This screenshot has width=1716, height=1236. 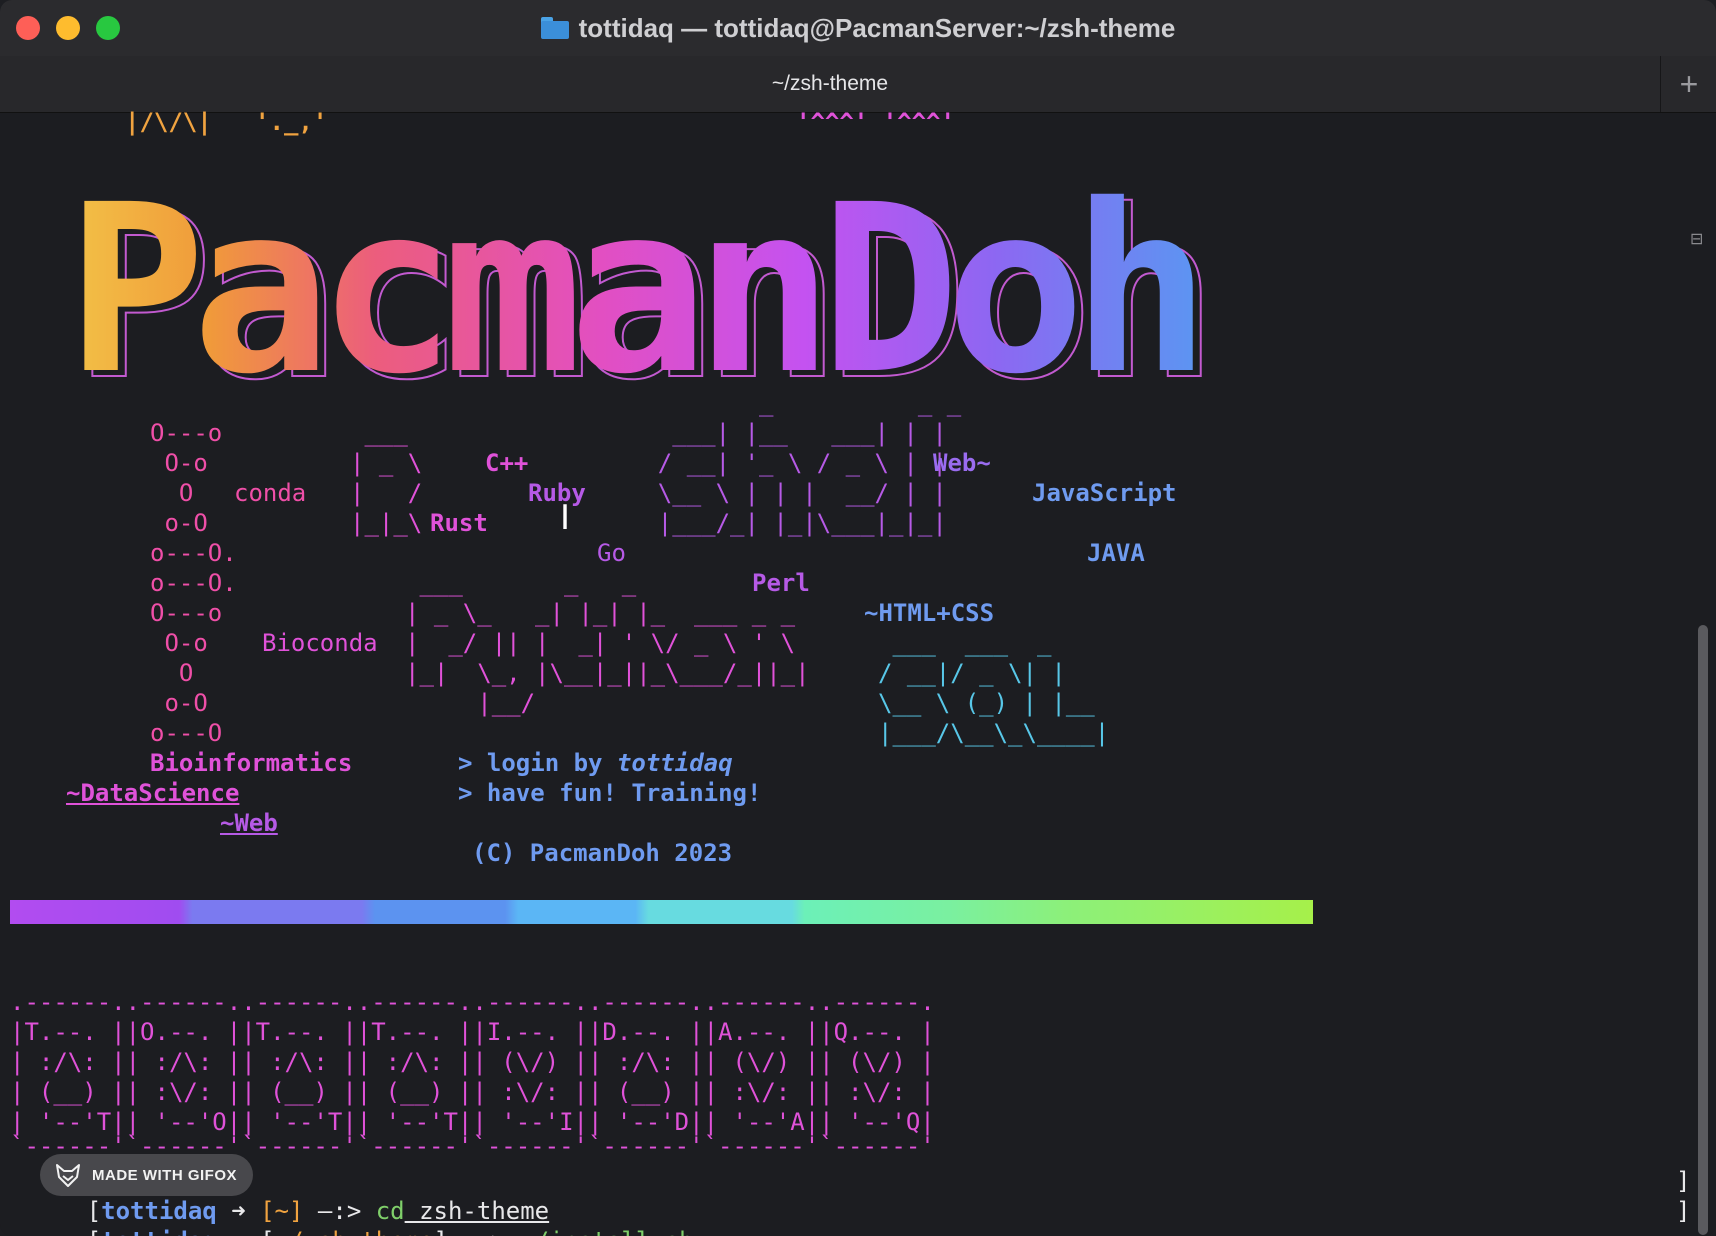 What do you see at coordinates (962, 463) in the screenshot?
I see `label-web: Web~` at bounding box center [962, 463].